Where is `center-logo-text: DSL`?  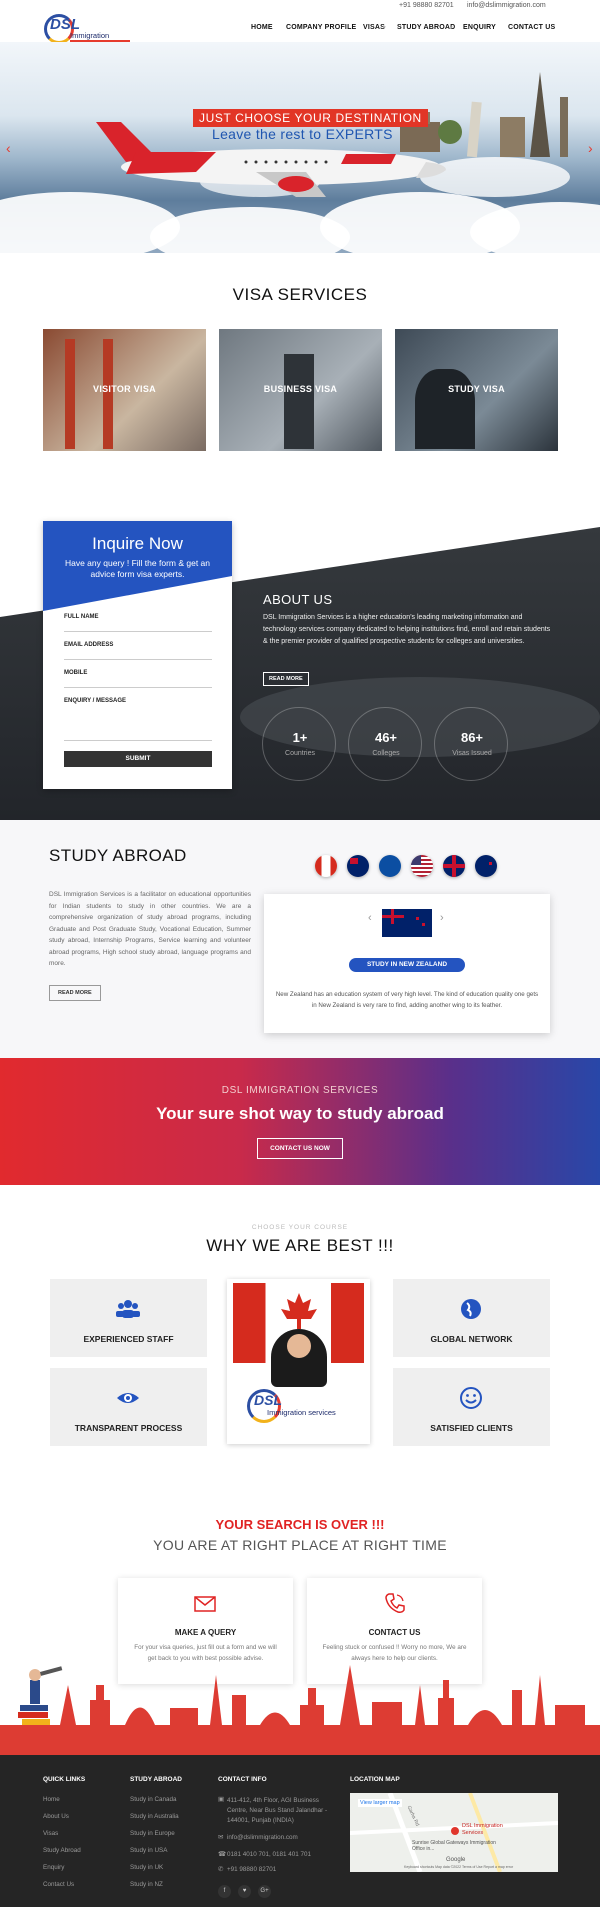
center-logo-text: DSL is located at coordinates (268, 1400).